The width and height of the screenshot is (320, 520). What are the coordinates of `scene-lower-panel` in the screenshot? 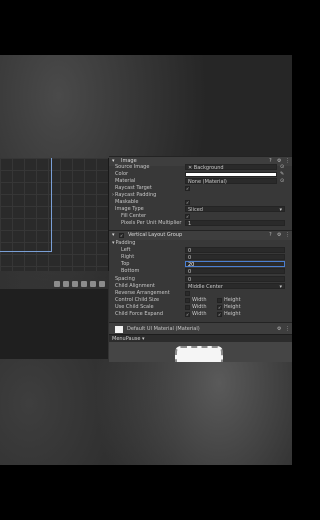 It's located at (54, 324).